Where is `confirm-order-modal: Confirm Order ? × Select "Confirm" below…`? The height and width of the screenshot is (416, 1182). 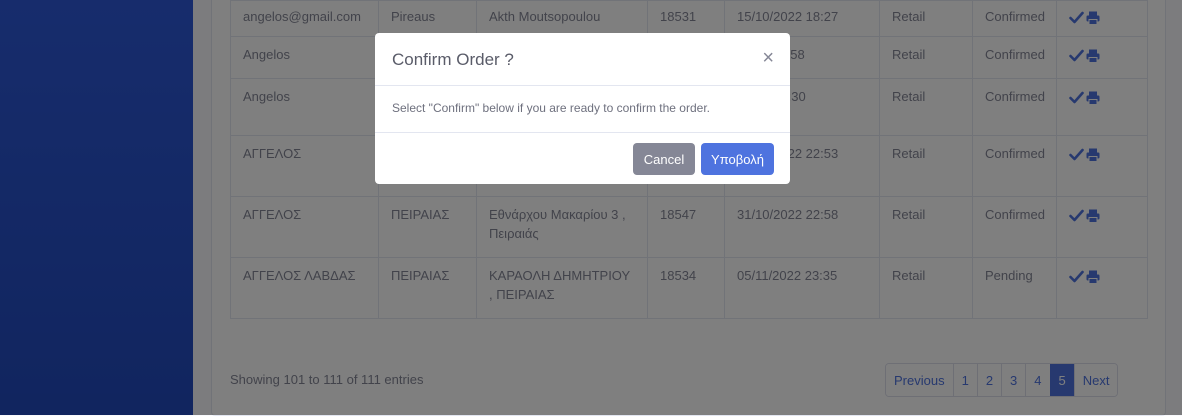 confirm-order-modal: Confirm Order ? × Select "Confirm" below… is located at coordinates (582, 108).